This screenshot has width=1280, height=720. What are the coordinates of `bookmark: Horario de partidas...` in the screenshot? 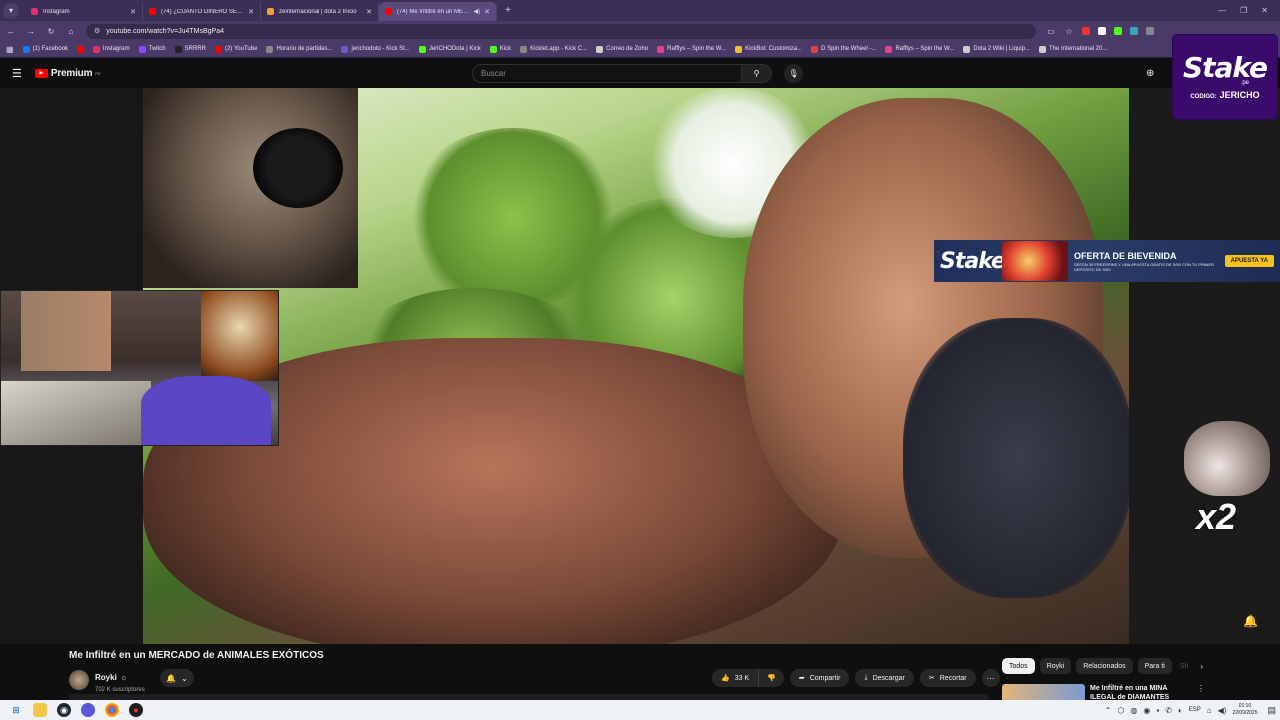 It's located at (299, 49).